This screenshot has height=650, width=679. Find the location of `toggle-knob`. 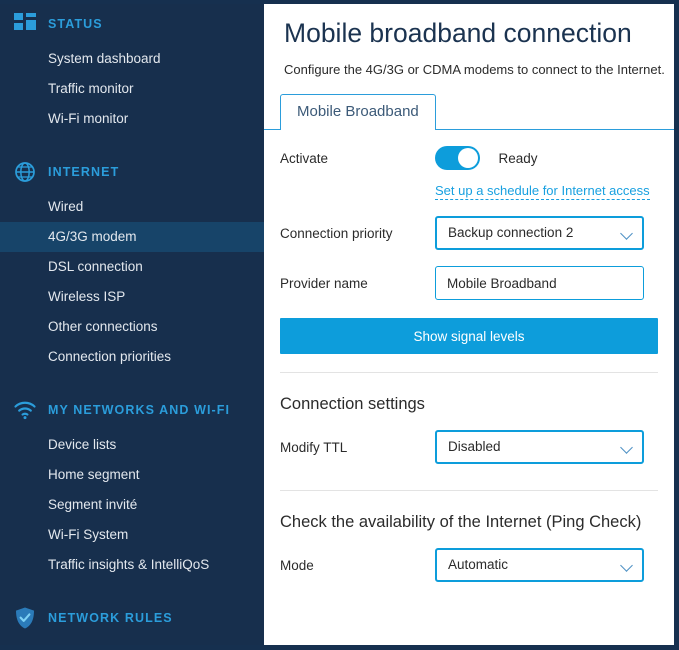

toggle-knob is located at coordinates (468, 158).